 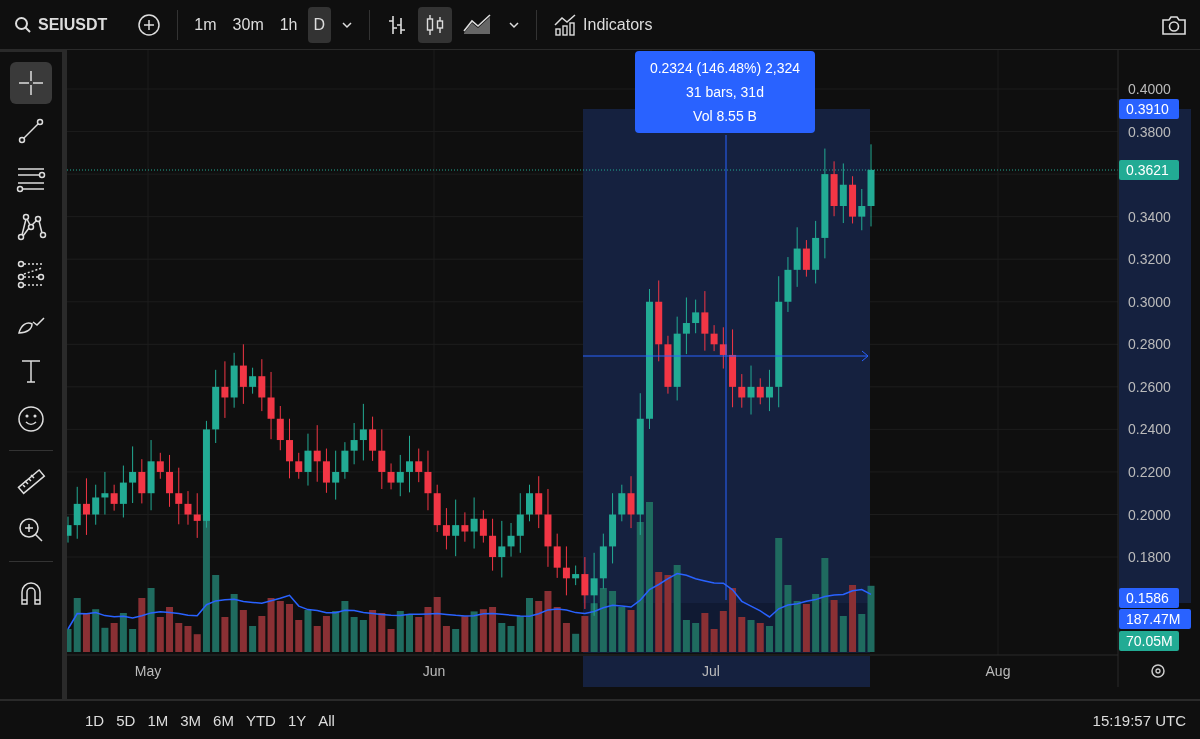 What do you see at coordinates (61, 24) in the screenshot?
I see `symbol-search-button: SEIUSDT` at bounding box center [61, 24].